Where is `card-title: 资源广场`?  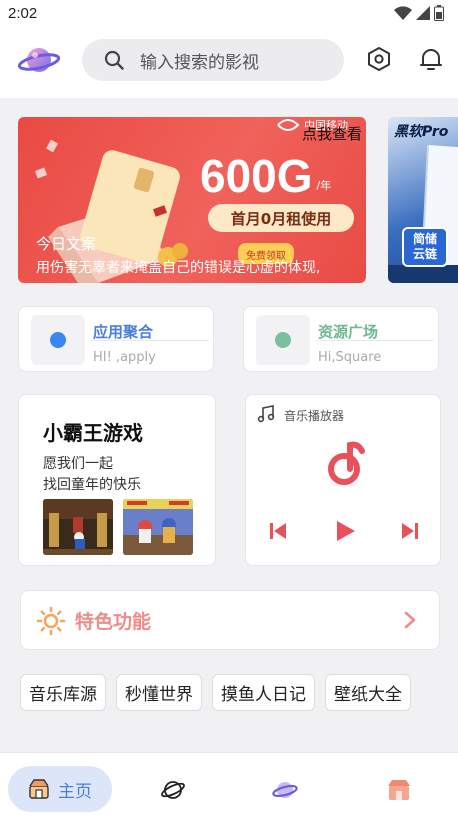
card-title: 资源广场 is located at coordinates (348, 332).